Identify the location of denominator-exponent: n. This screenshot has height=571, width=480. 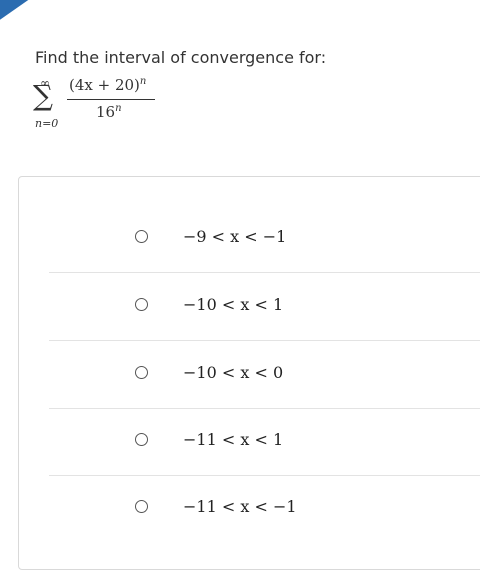
(118, 108).